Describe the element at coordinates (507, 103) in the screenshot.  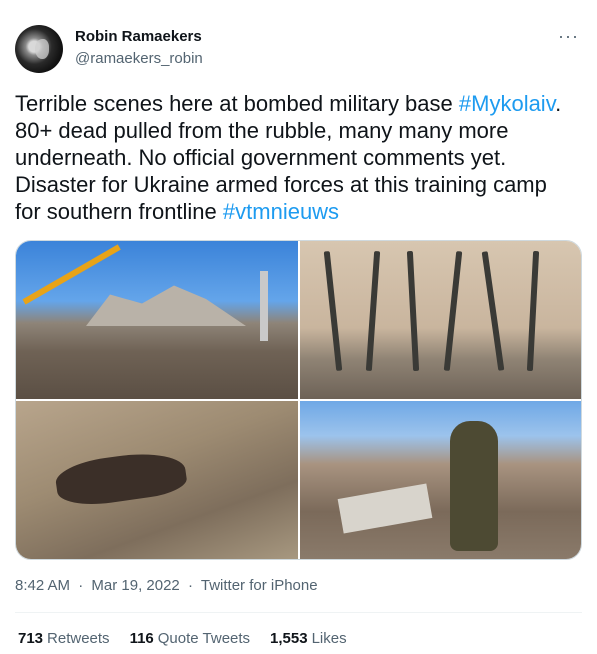
I see `hashtag-mykolaiv: #Mykolaiv` at that location.